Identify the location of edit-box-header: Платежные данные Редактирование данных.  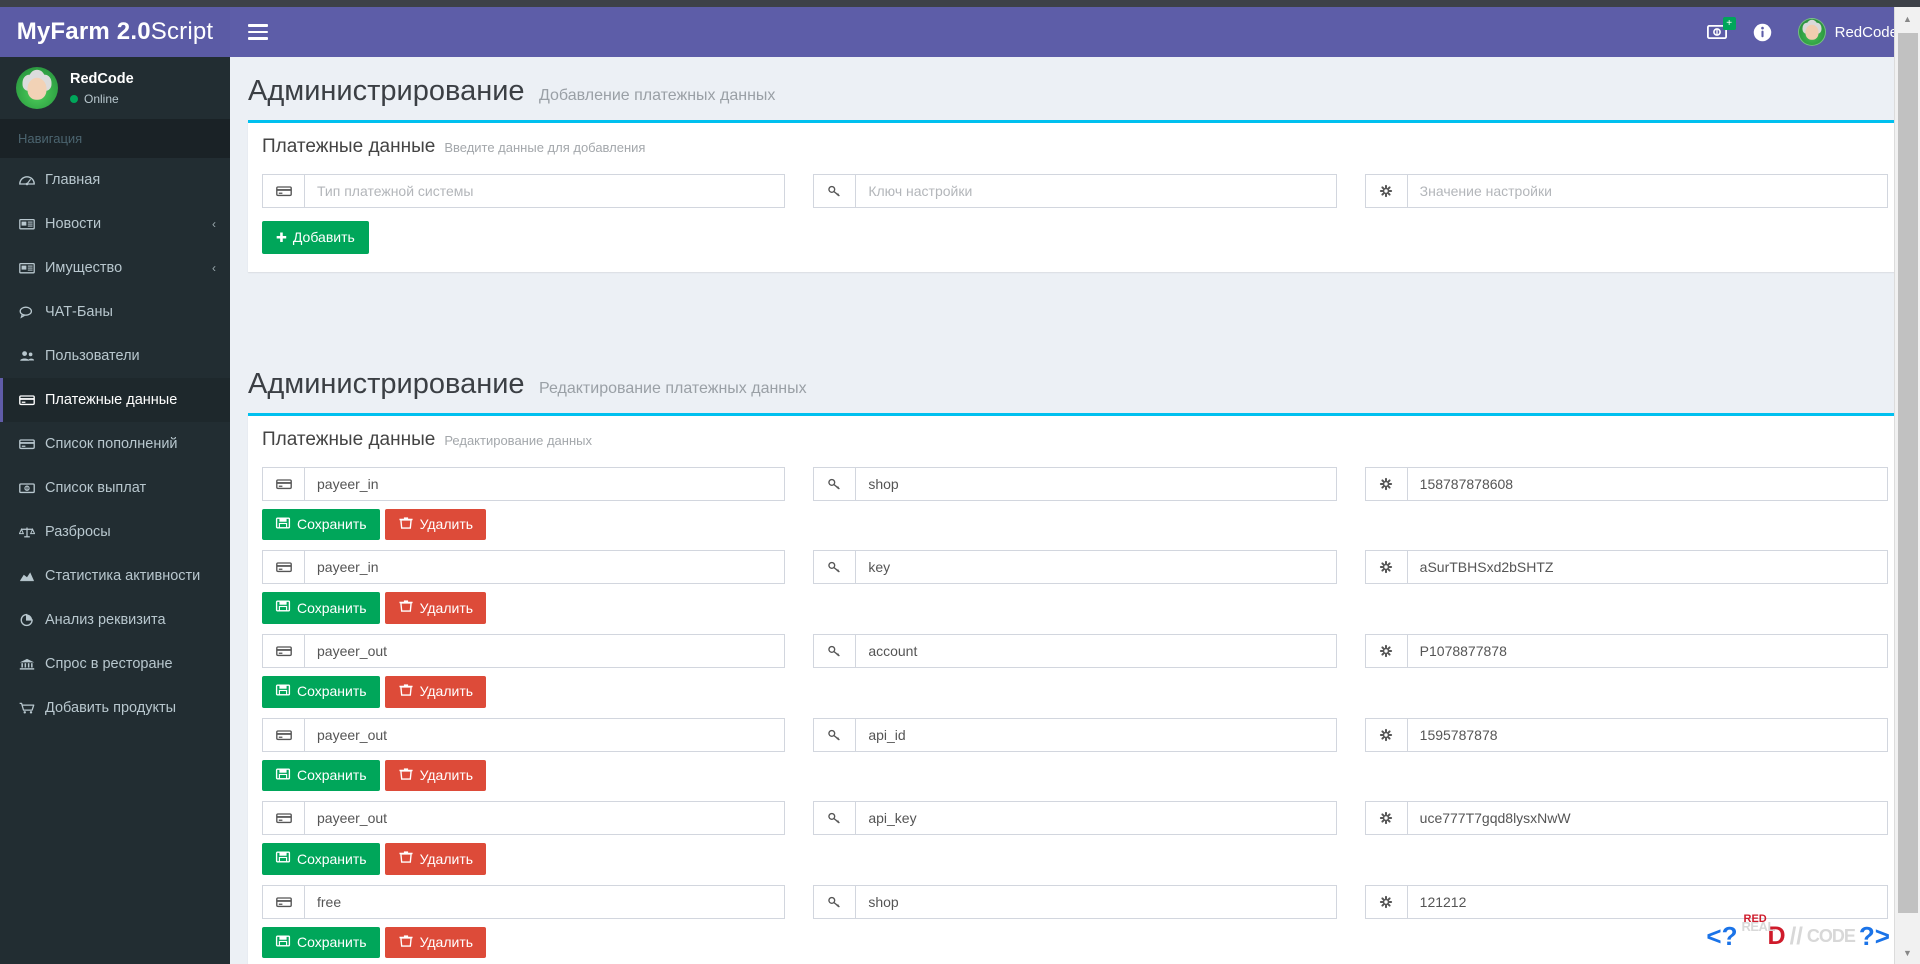
(1075, 437).